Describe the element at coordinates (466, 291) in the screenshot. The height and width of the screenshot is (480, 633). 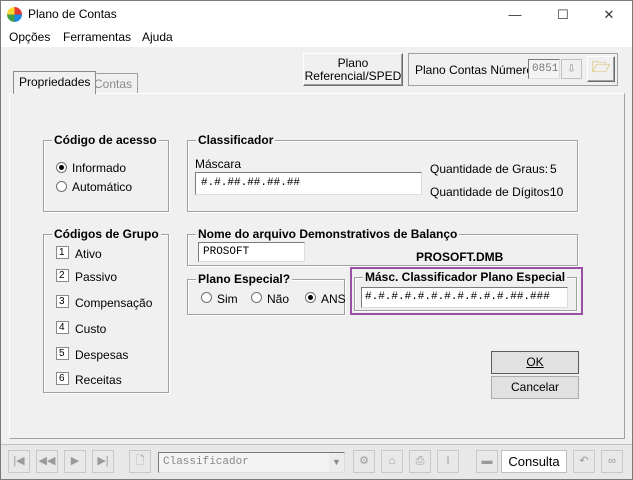
I see `highlight-frame` at that location.